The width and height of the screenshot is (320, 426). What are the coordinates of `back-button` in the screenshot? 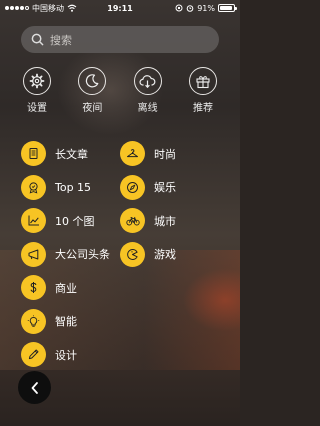 It's located at (34, 387).